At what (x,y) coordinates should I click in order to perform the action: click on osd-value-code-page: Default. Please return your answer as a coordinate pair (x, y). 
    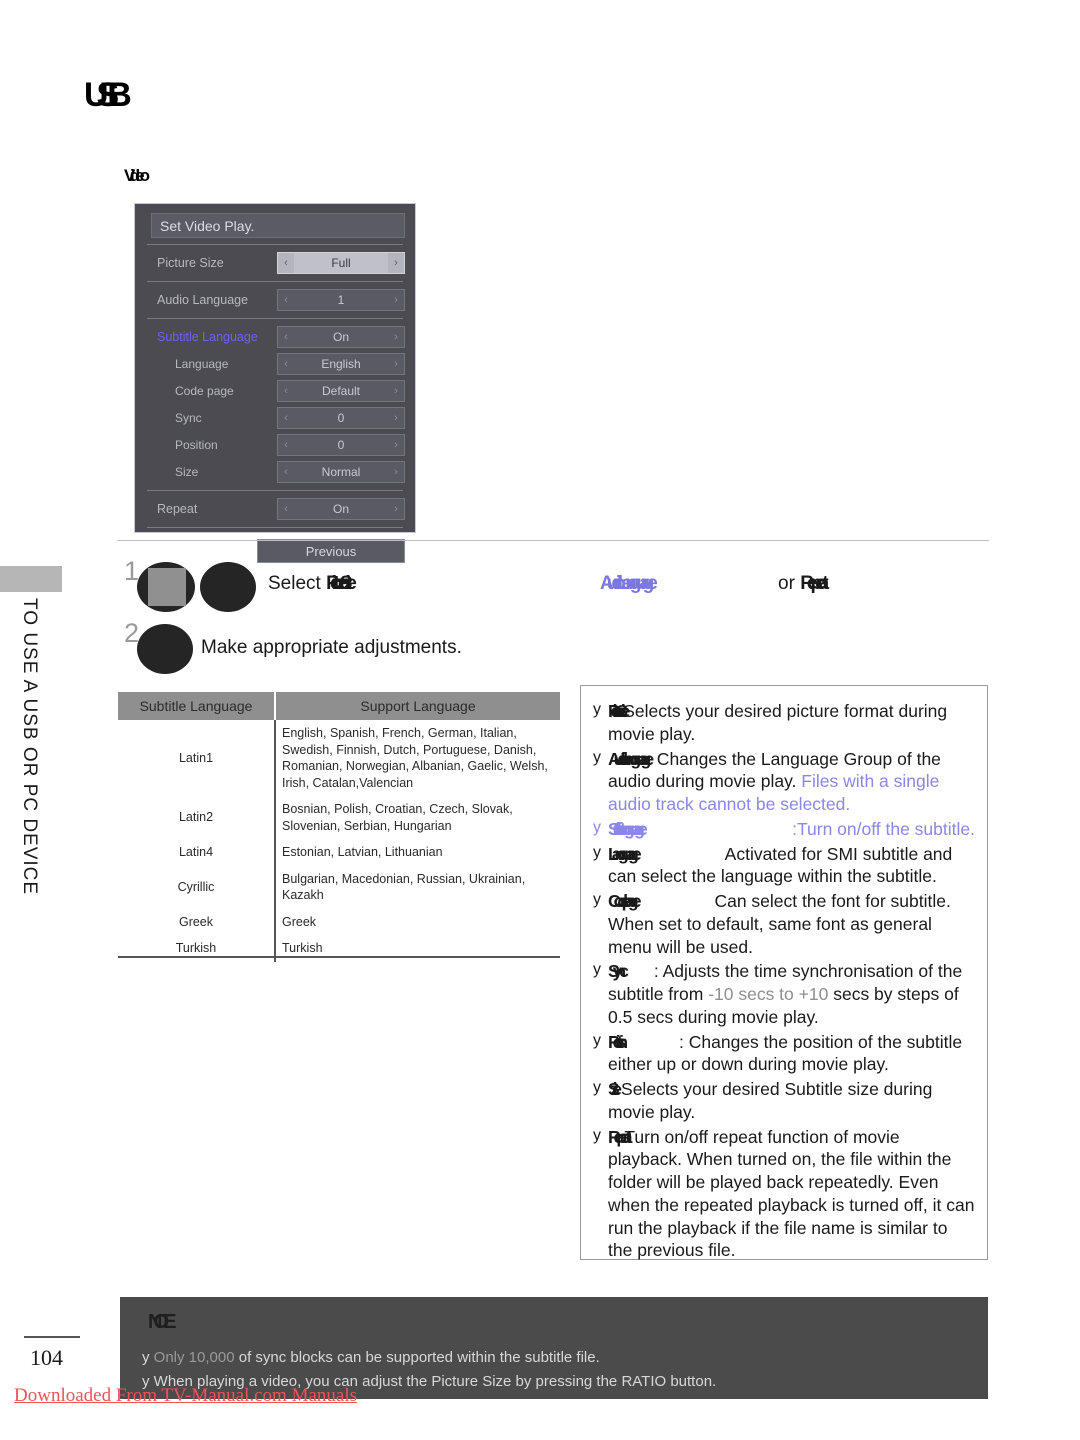
    Looking at the image, I should click on (341, 390).